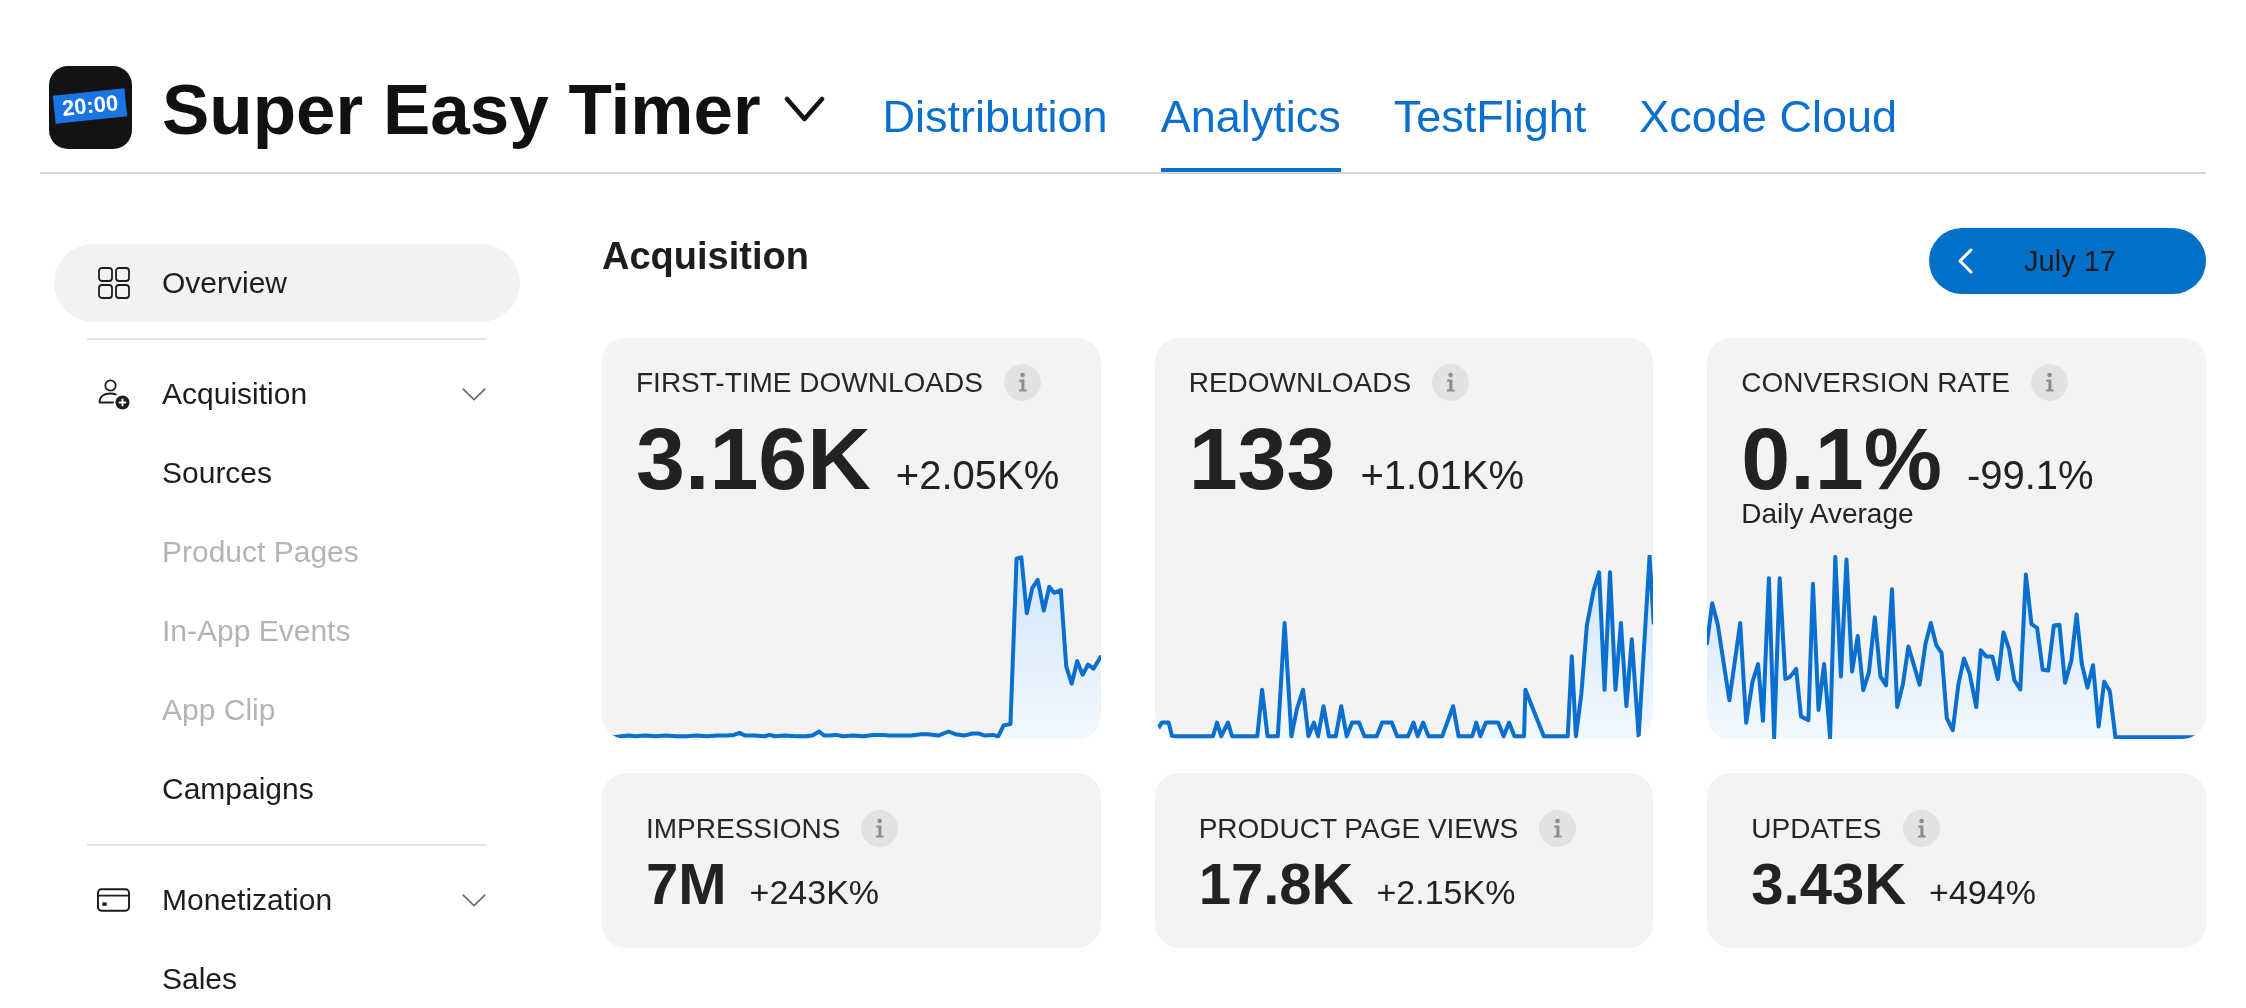 Image resolution: width=2246 pixels, height=1008 pixels. Describe the element at coordinates (200, 979) in the screenshot. I see `sidebar-link: Sales` at that location.